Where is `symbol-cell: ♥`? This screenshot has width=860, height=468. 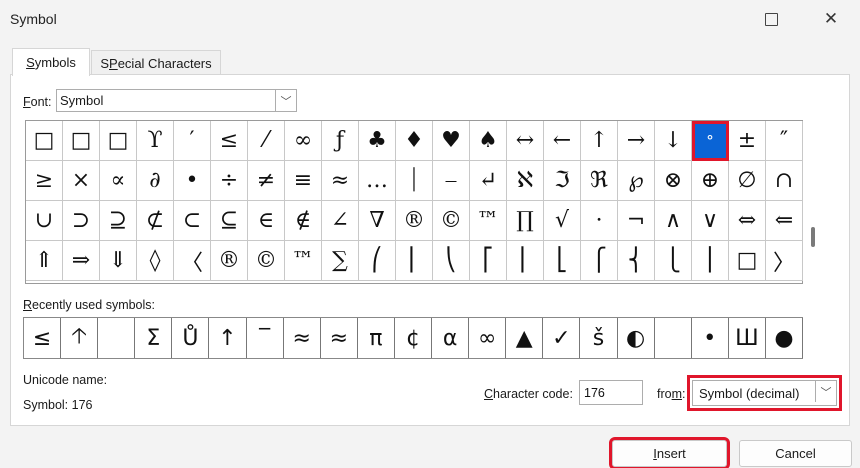
symbol-cell: ♥ is located at coordinates (451, 141).